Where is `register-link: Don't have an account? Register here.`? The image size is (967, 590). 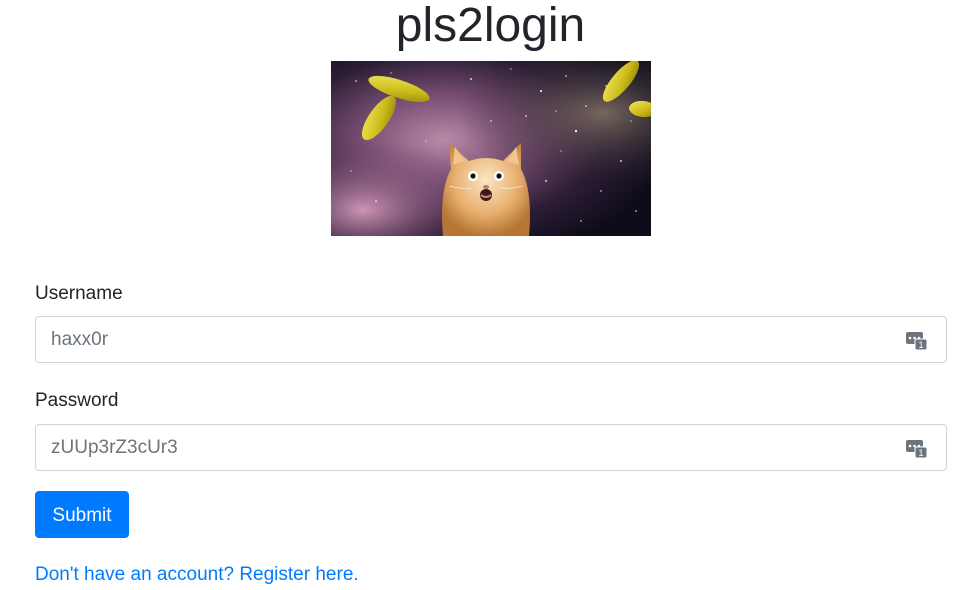
register-link: Don't have an account? Register here. is located at coordinates (197, 575).